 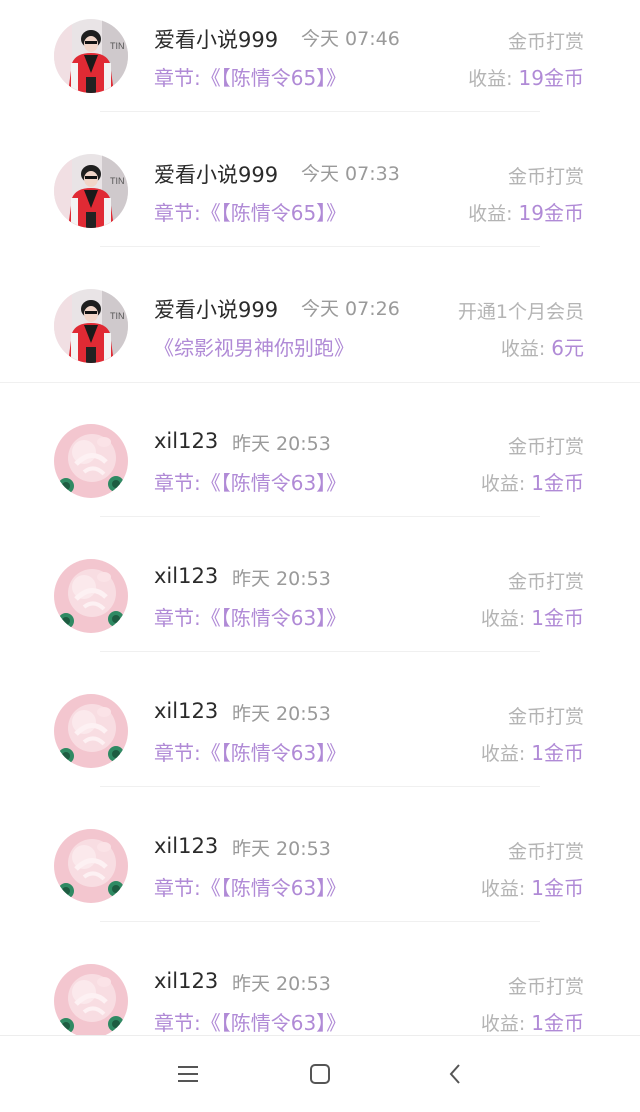 I want to click on timestamp: 今天 07:33, so click(x=350, y=174).